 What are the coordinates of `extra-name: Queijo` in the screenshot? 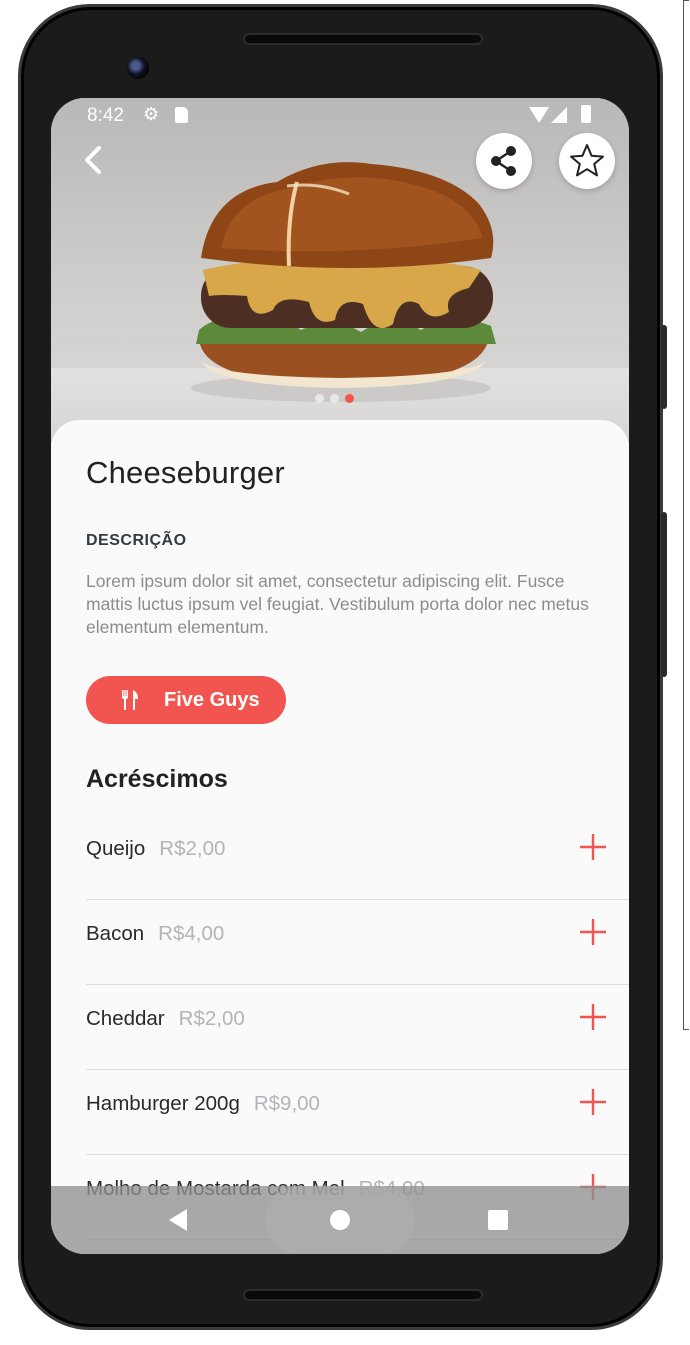 It's located at (116, 848).